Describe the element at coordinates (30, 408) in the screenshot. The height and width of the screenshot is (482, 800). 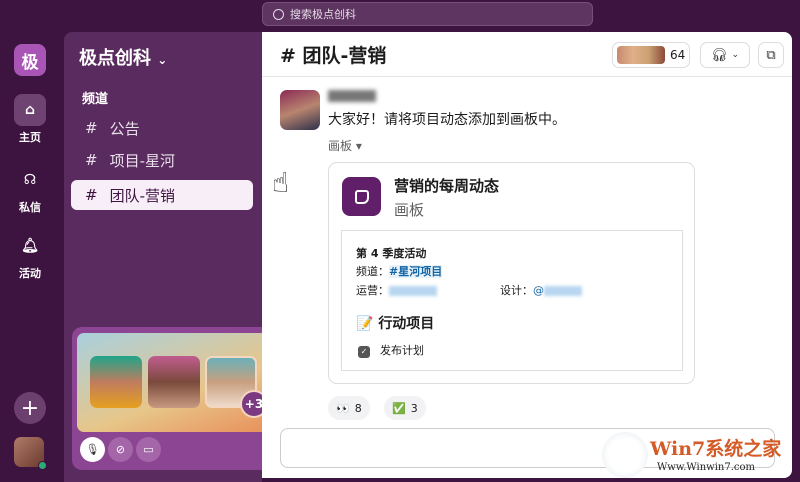
I see `add-button: +` at that location.